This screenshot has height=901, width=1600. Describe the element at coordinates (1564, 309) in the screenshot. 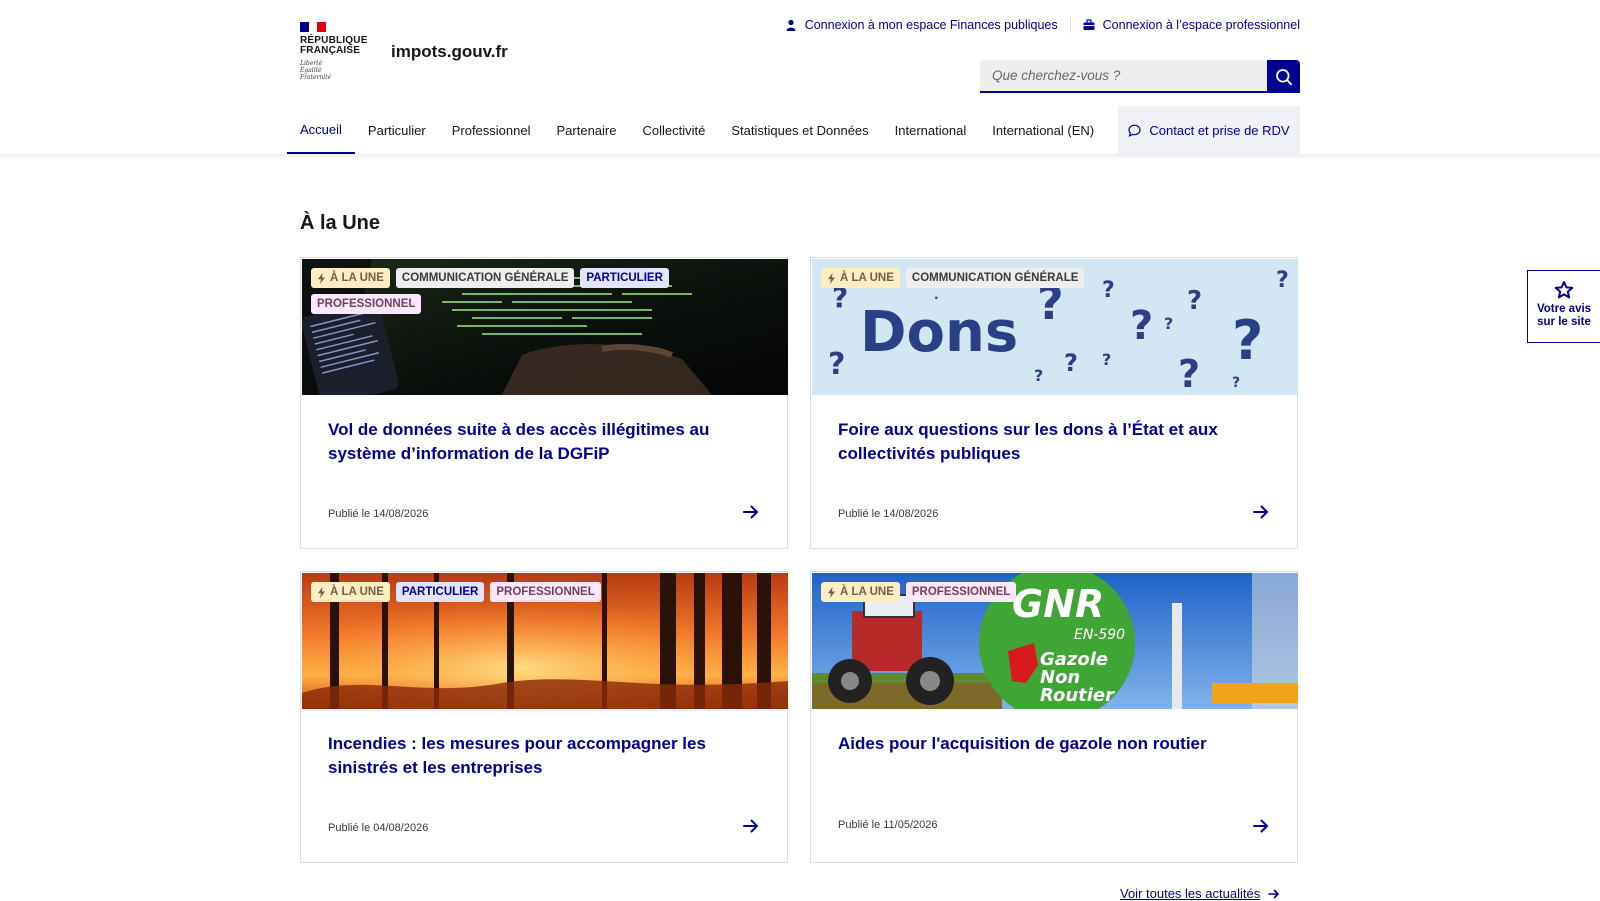

I see `feedback-line-1: Votre avis` at that location.